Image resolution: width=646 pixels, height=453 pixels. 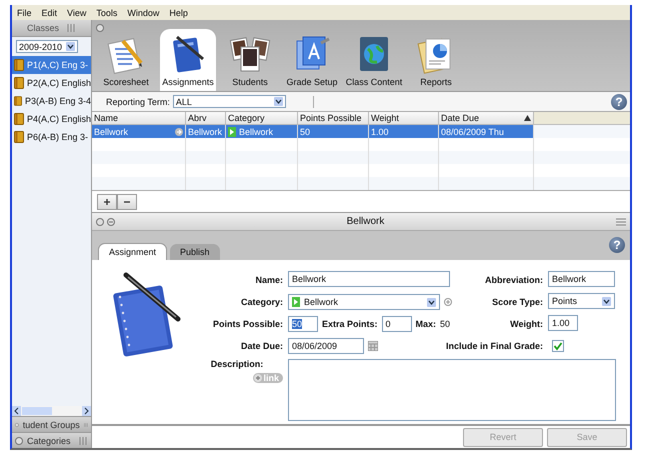 What do you see at coordinates (261, 346) in the screenshot?
I see `date-due-label: Date Due:` at bounding box center [261, 346].